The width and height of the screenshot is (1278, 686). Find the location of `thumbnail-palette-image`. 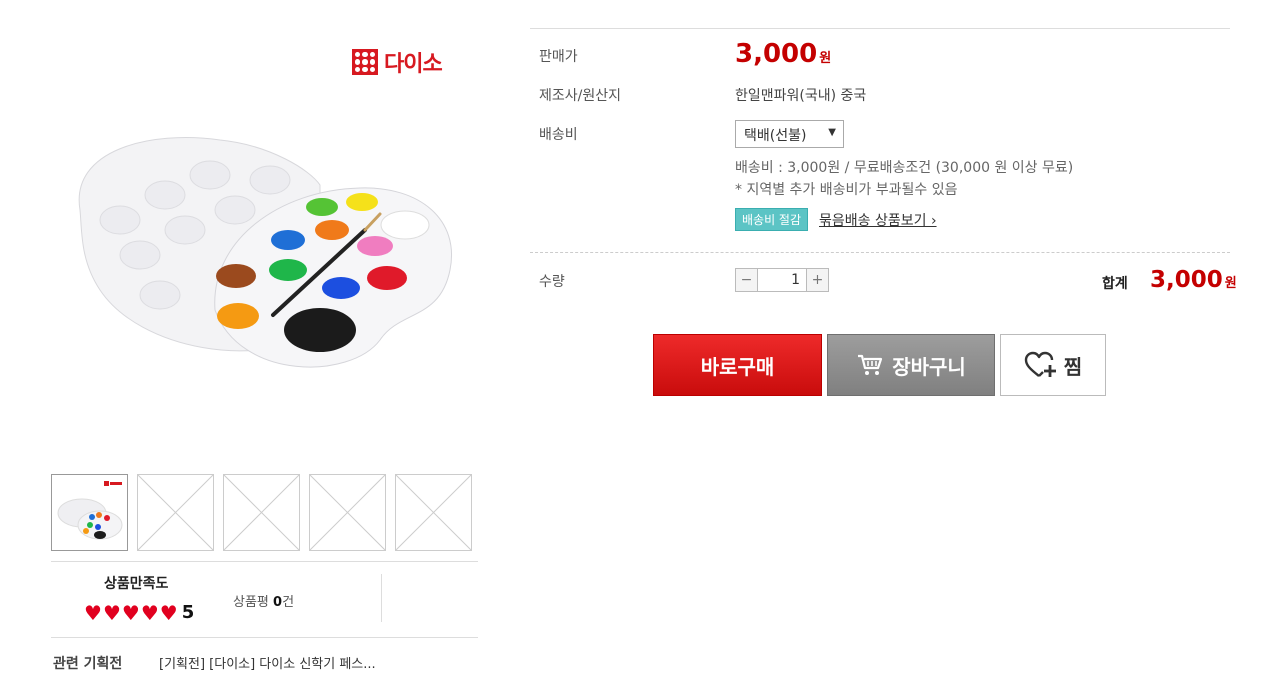

thumbnail-palette-image is located at coordinates (90, 510).